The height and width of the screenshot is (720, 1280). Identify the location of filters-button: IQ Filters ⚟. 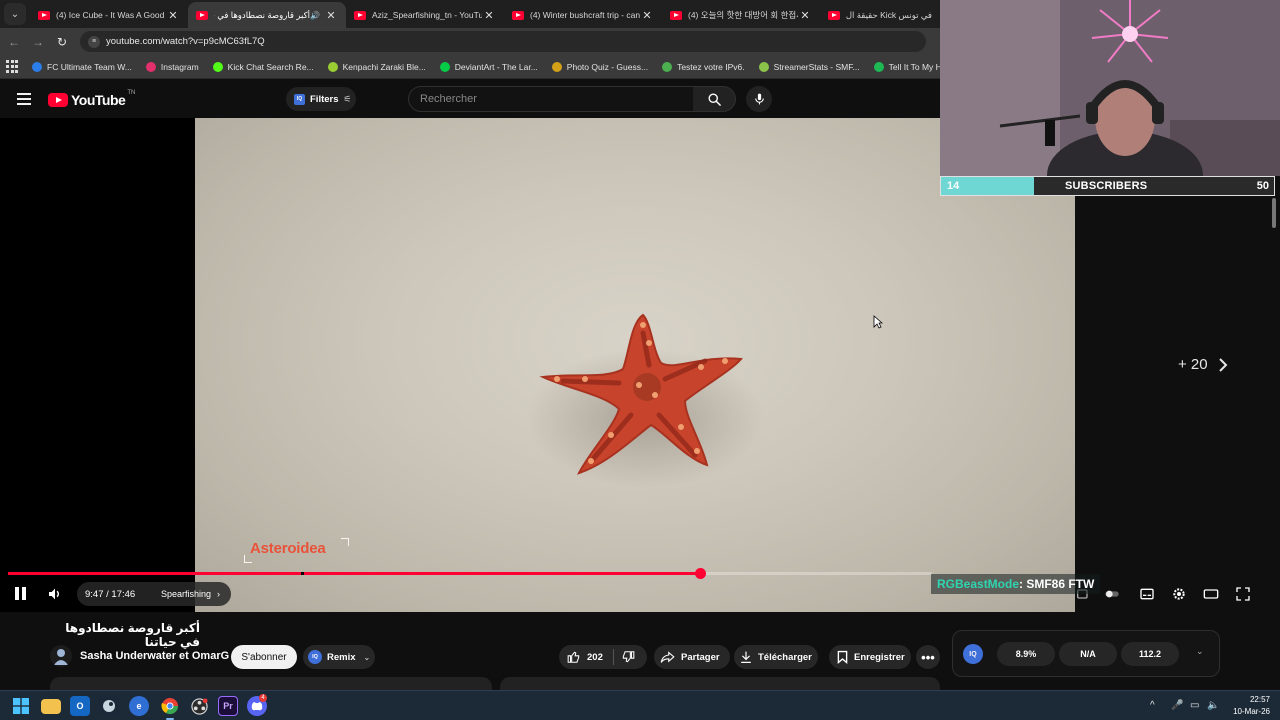
(321, 99).